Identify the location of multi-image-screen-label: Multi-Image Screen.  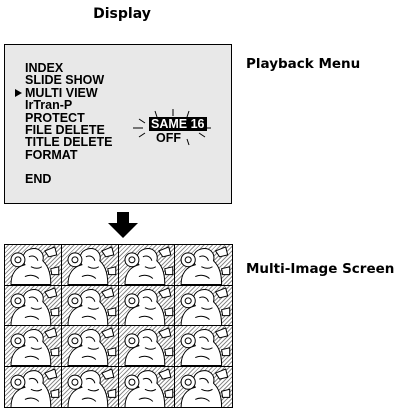
(320, 269).